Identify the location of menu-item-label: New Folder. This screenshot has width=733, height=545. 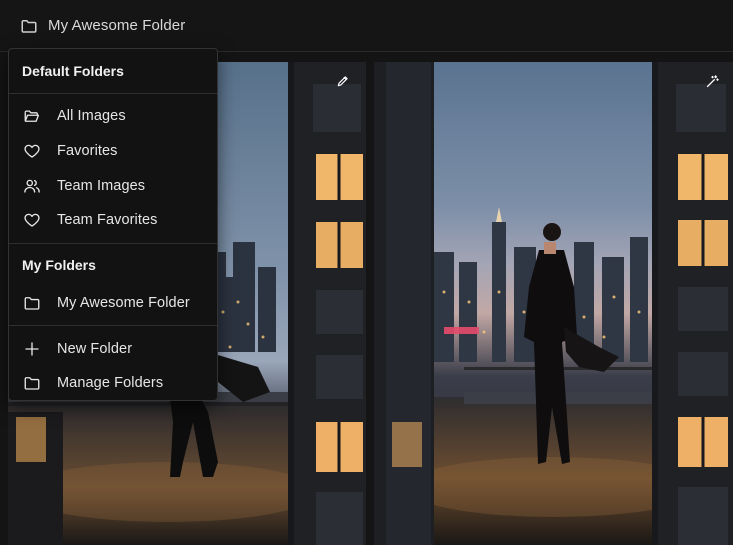
(95, 348).